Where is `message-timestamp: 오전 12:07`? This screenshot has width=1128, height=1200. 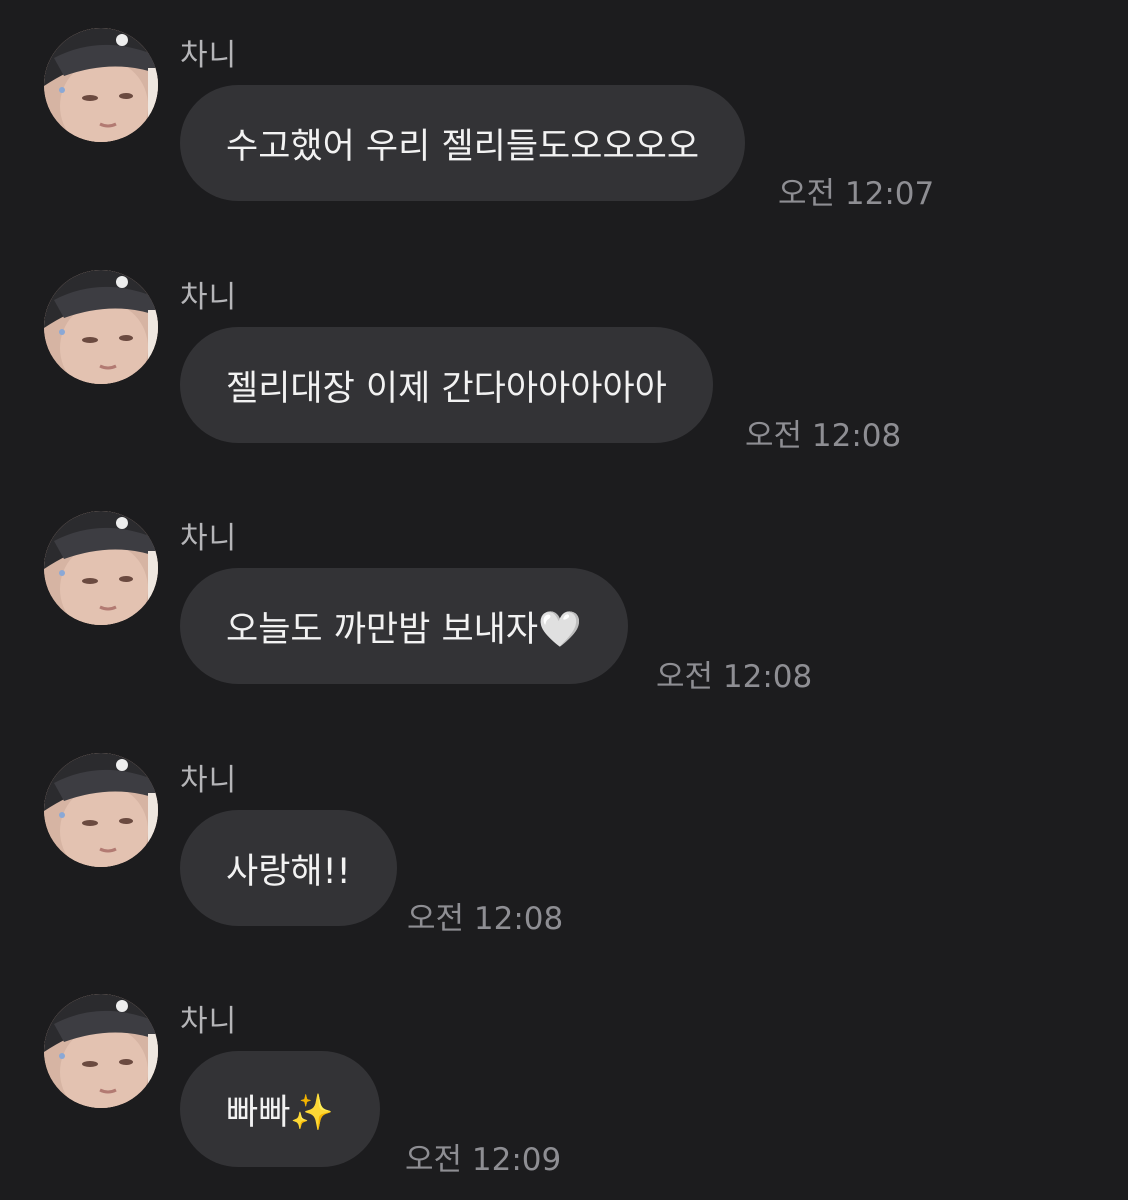
message-timestamp: 오전 12:07 is located at coordinates (856, 194).